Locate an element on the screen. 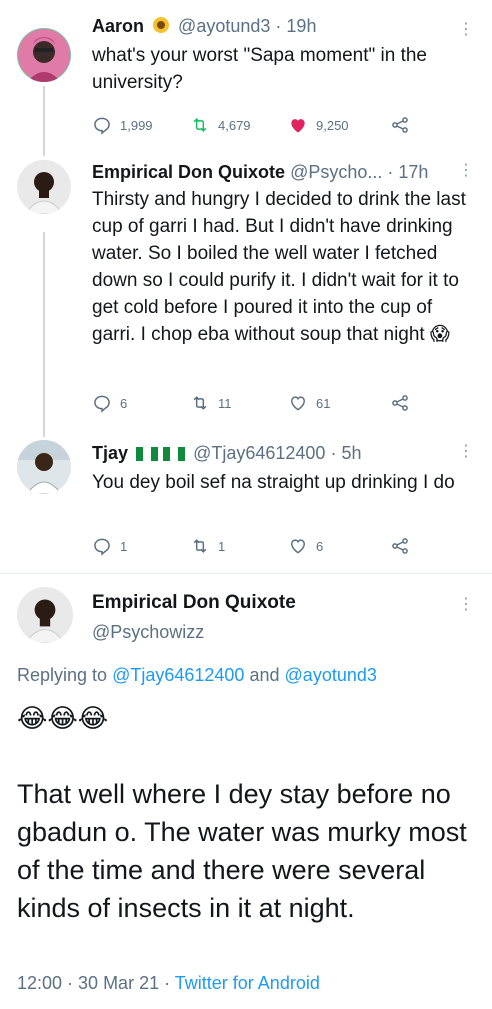 Image resolution: width=492 pixels, height=1009 pixels. reply-button: 1,999 is located at coordinates (122, 125).